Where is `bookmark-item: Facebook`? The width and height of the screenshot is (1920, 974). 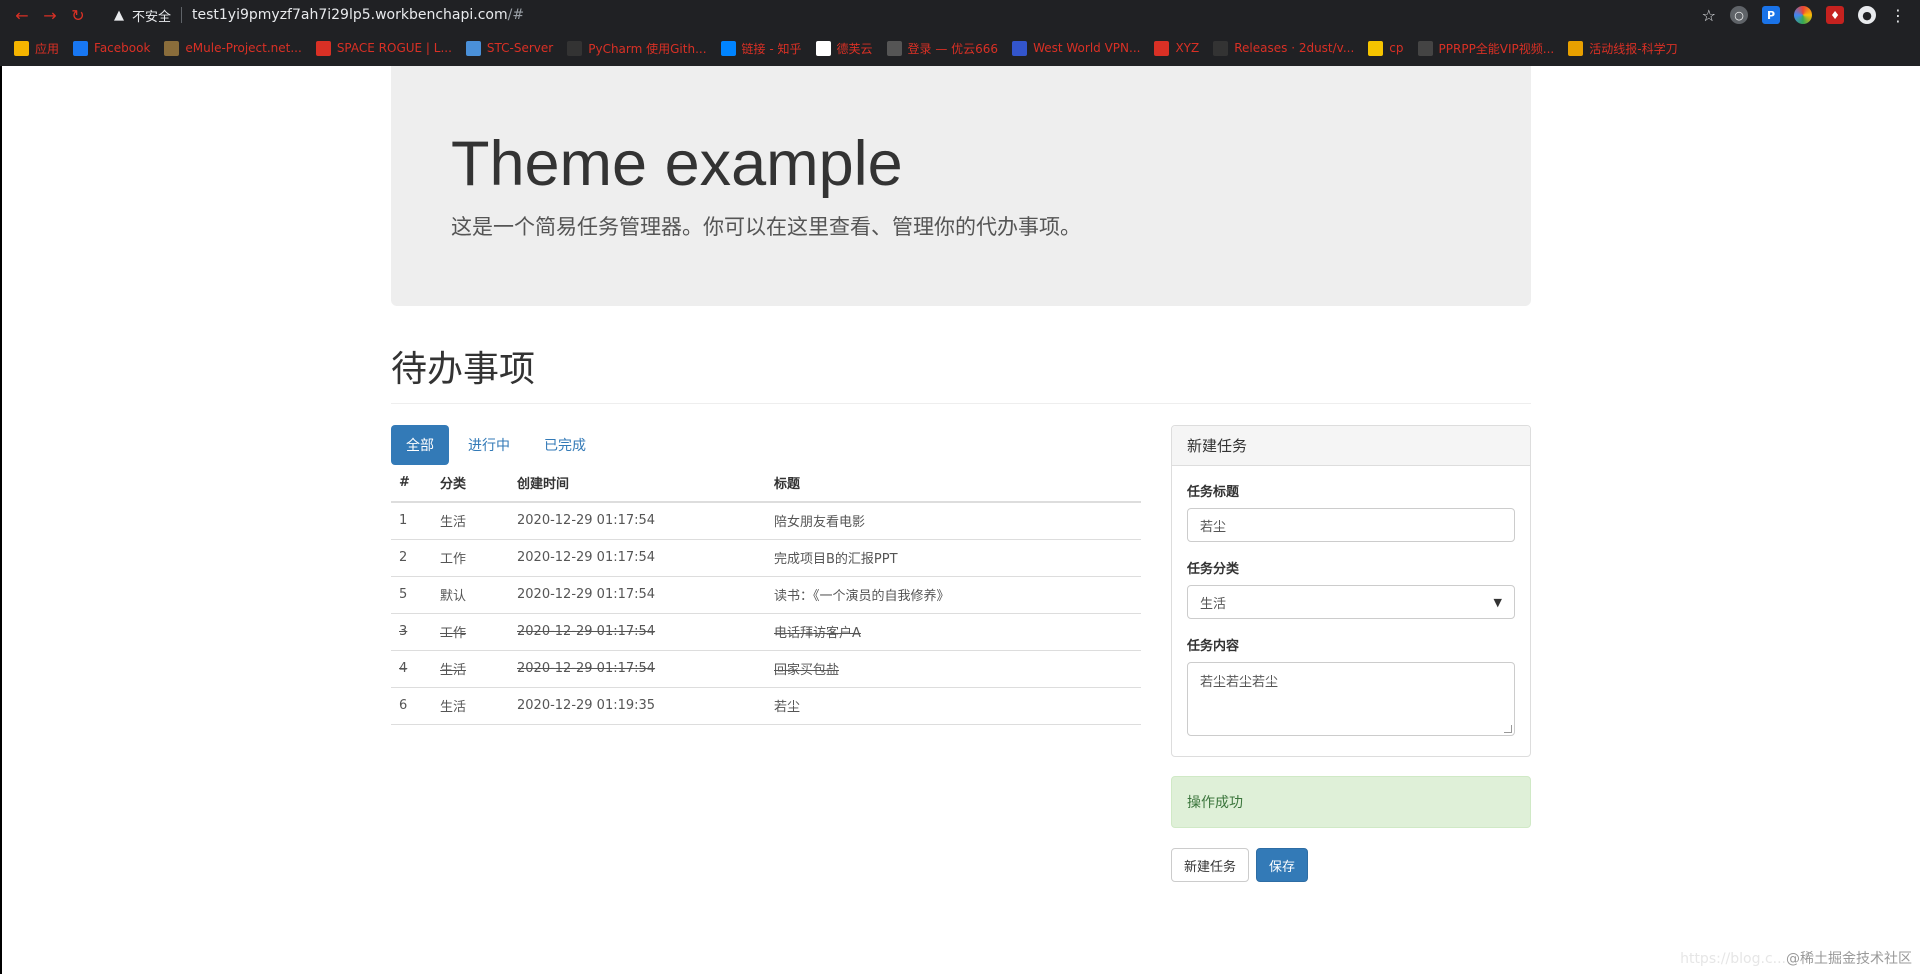 bookmark-item: Facebook is located at coordinates (112, 48).